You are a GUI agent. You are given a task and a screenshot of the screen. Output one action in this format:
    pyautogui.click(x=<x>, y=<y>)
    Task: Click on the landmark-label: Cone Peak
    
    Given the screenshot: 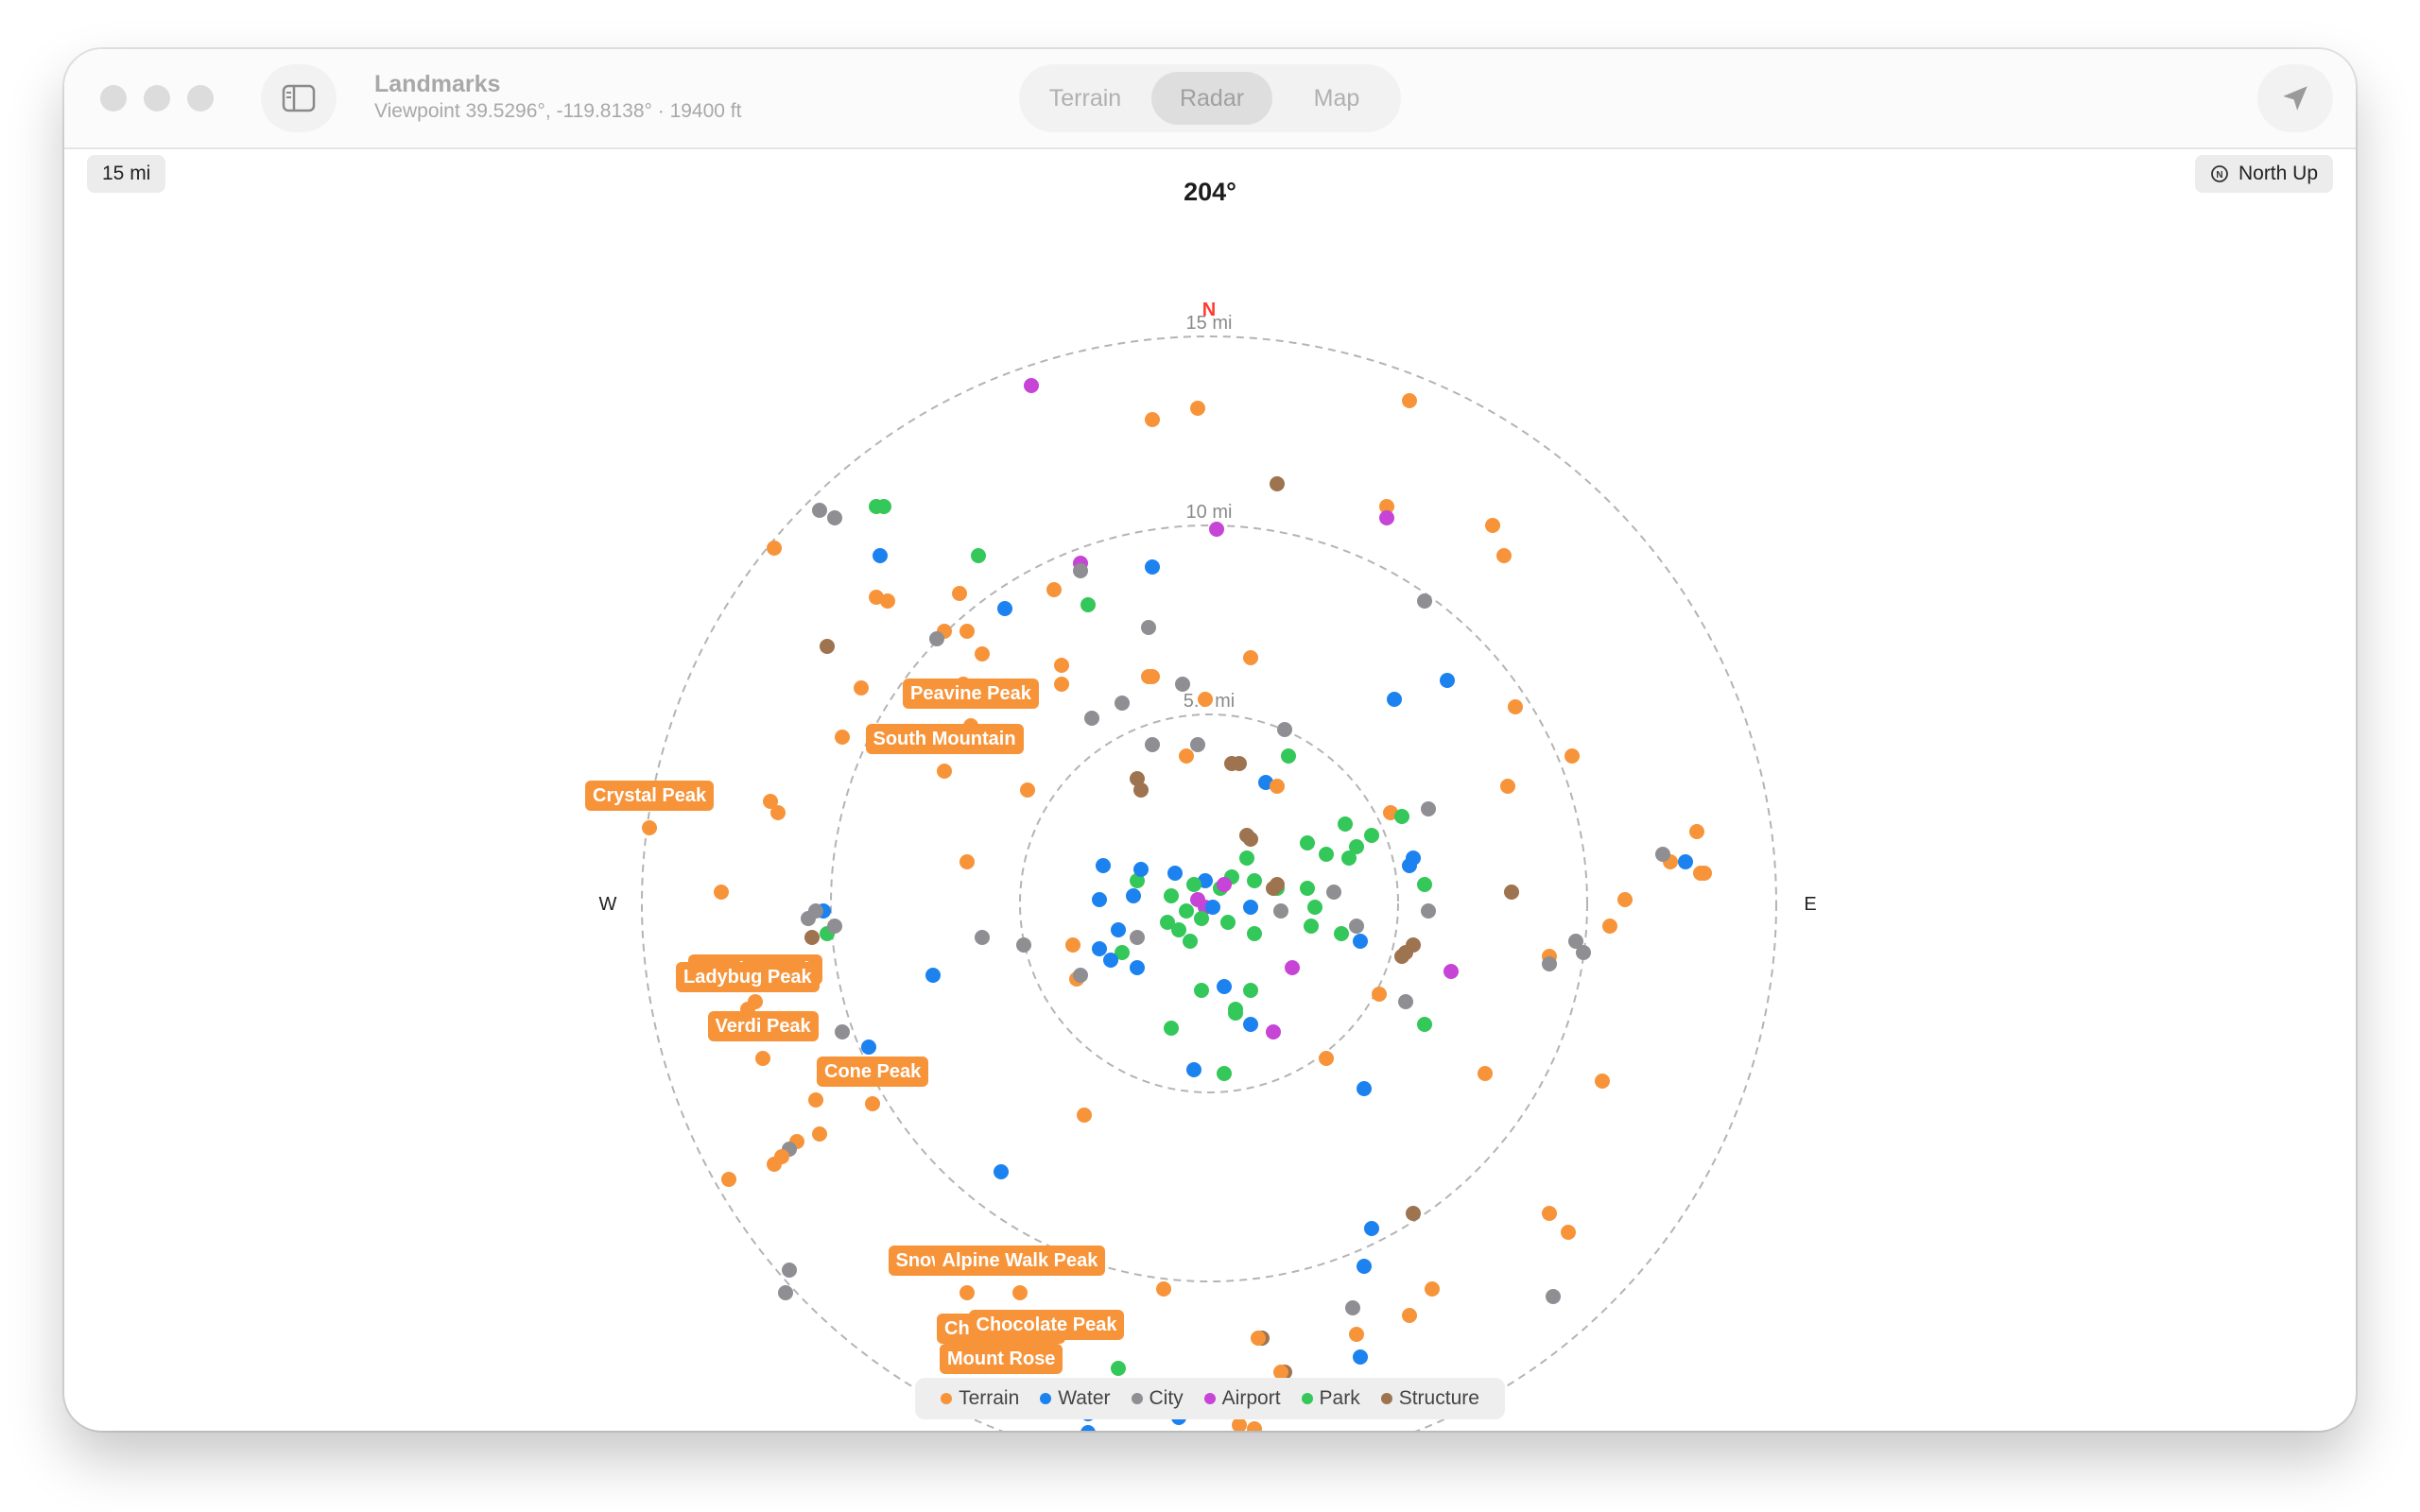 What is the action you would take?
    pyautogui.click(x=873, y=1072)
    